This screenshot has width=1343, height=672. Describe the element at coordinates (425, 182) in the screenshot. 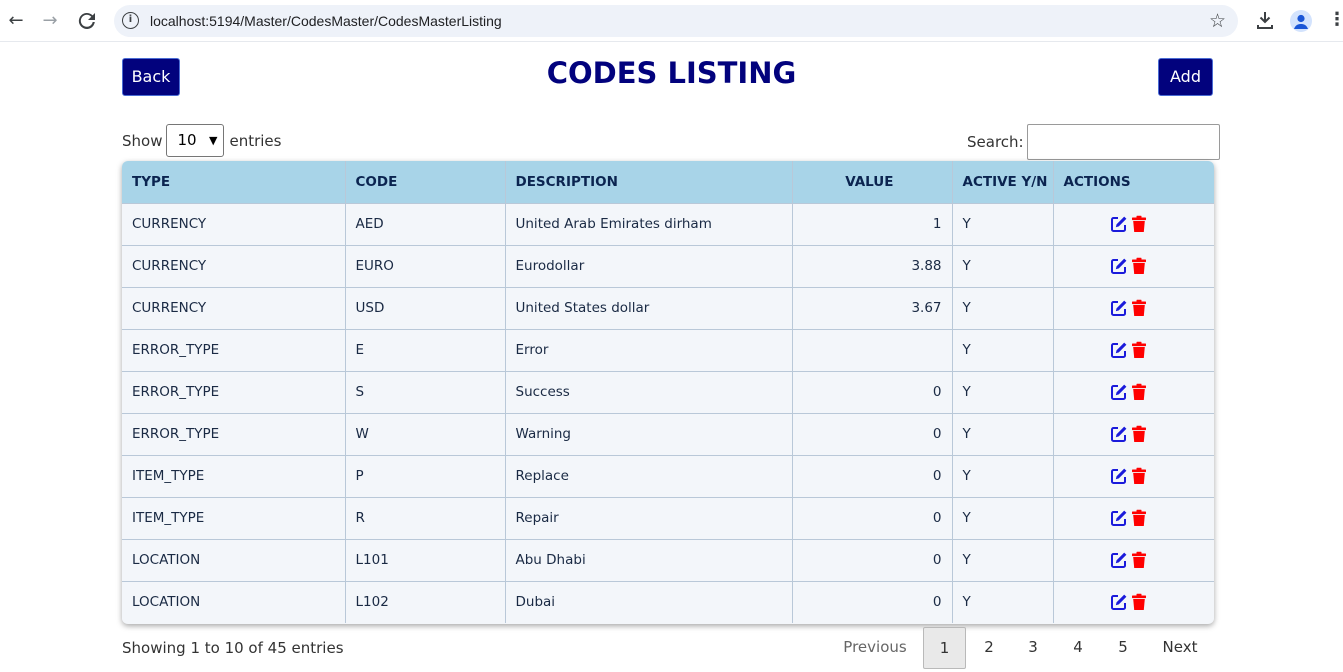

I see `column-header-code: CODE` at that location.